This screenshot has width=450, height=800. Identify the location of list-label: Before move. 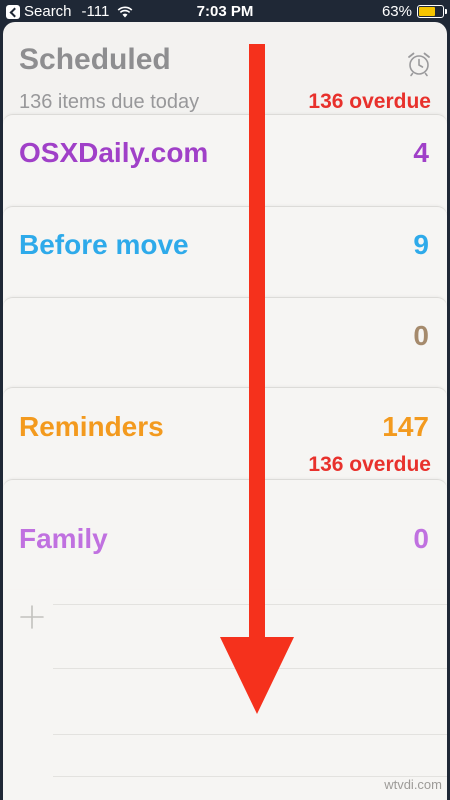
(104, 244).